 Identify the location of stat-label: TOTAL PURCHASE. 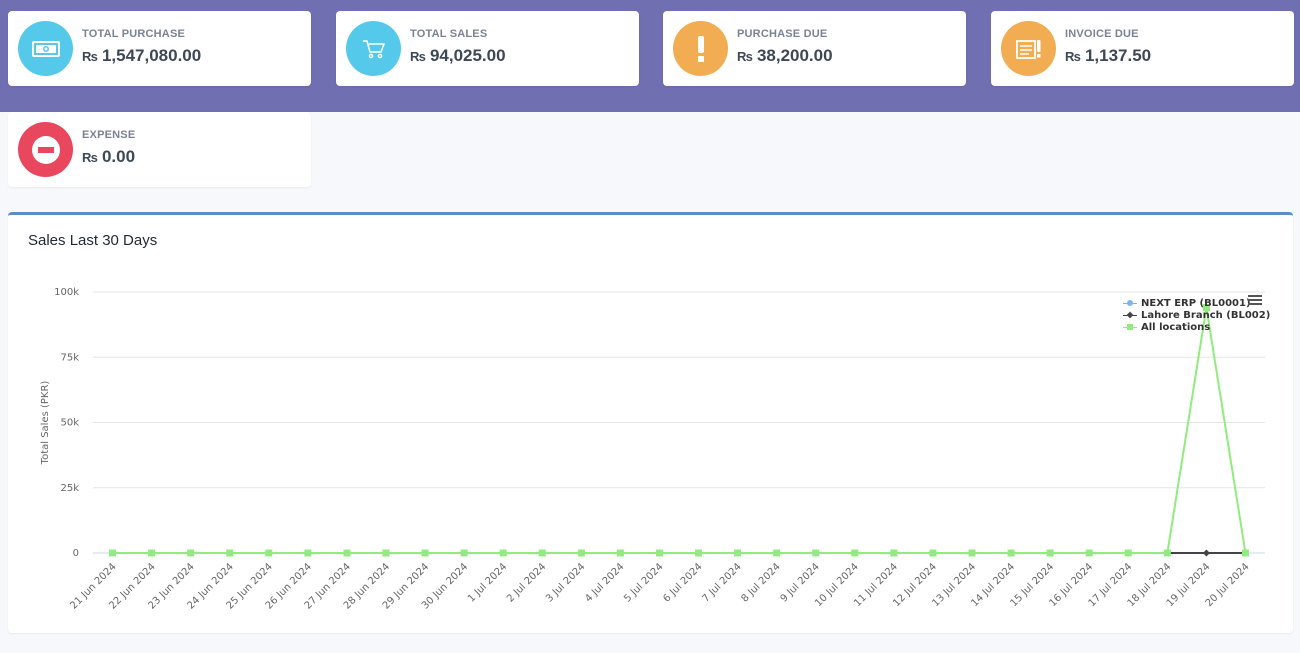
(134, 34).